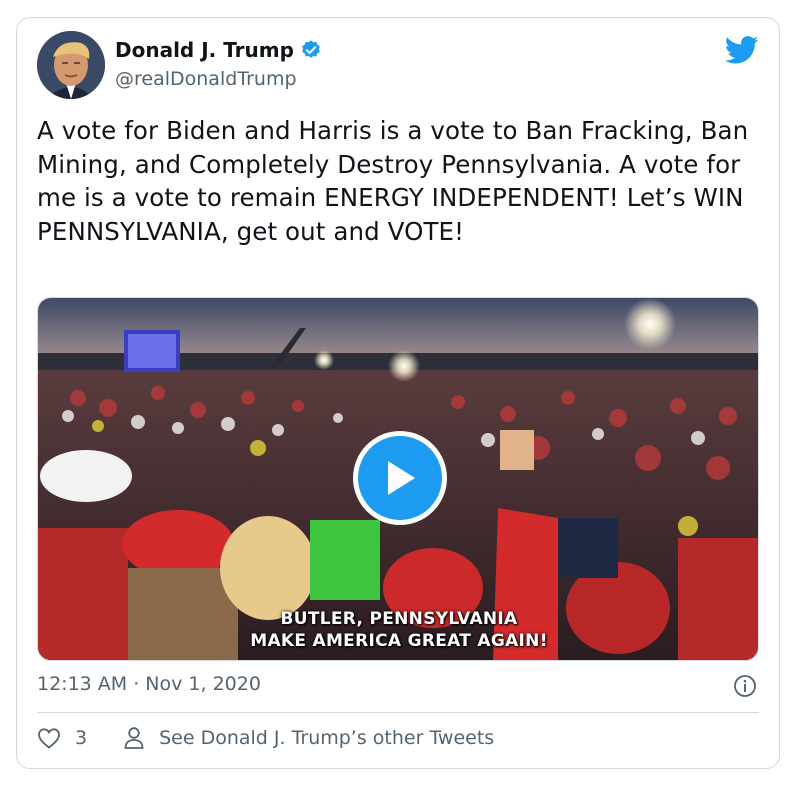 Image resolution: width=799 pixels, height=788 pixels. Describe the element at coordinates (81, 738) in the screenshot. I see `like-count: 3` at that location.